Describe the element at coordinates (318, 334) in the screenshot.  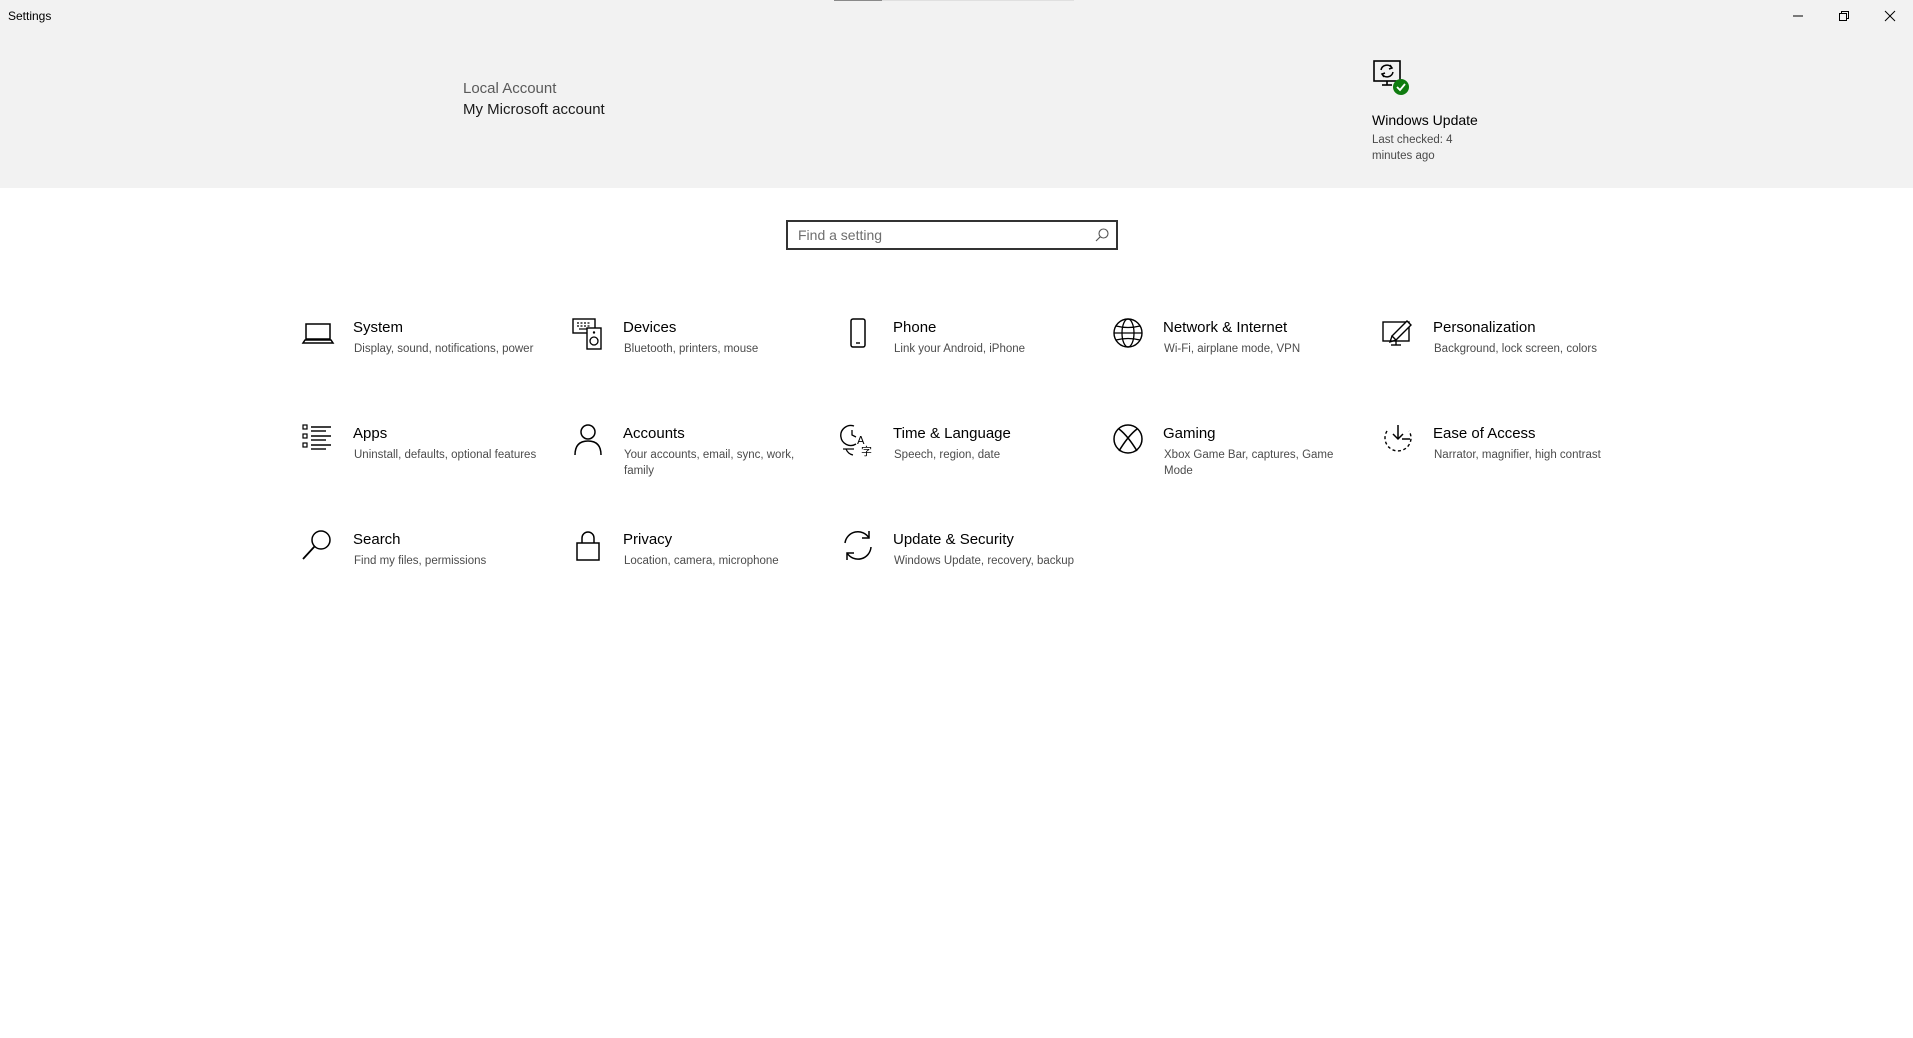
I see `laptop-icon` at that location.